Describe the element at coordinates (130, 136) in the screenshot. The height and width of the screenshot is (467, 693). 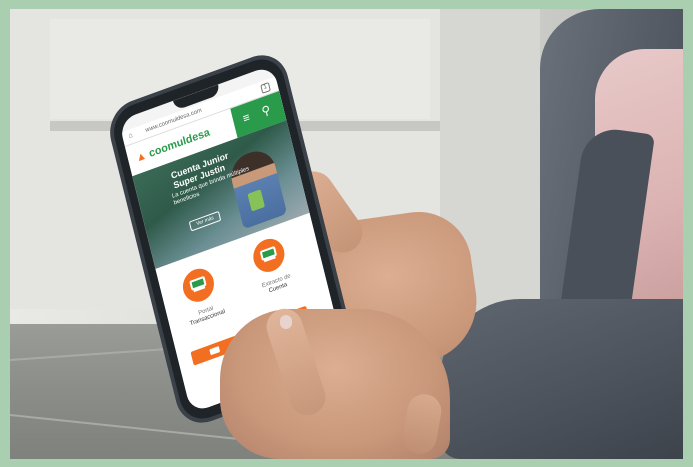
I see `home-icon: ⌂` at that location.